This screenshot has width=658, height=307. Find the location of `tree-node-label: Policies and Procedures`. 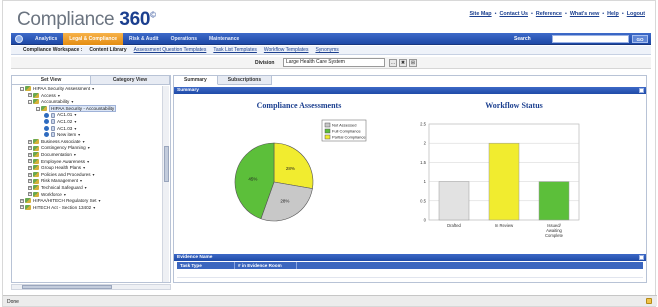

tree-node-label: Policies and Procedures is located at coordinates (66, 174).